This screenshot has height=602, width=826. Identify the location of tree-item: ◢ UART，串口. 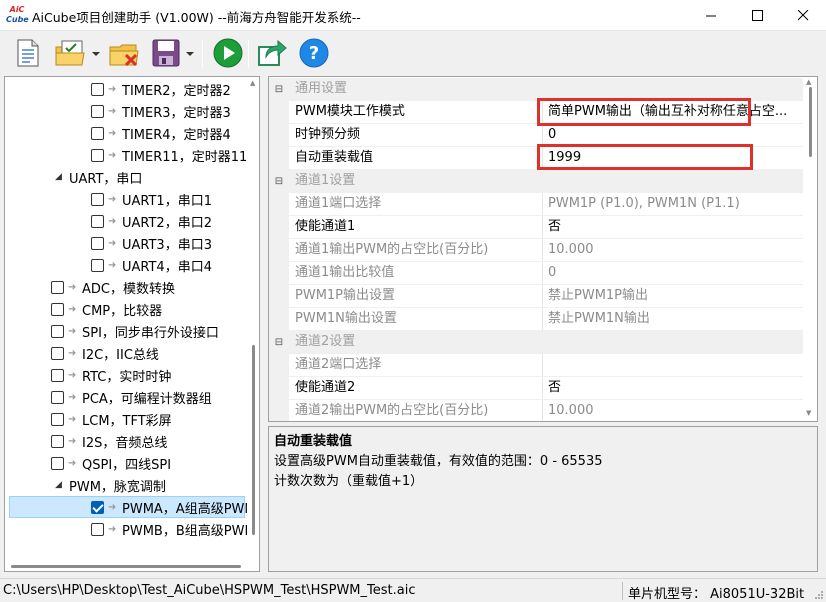
(98, 177).